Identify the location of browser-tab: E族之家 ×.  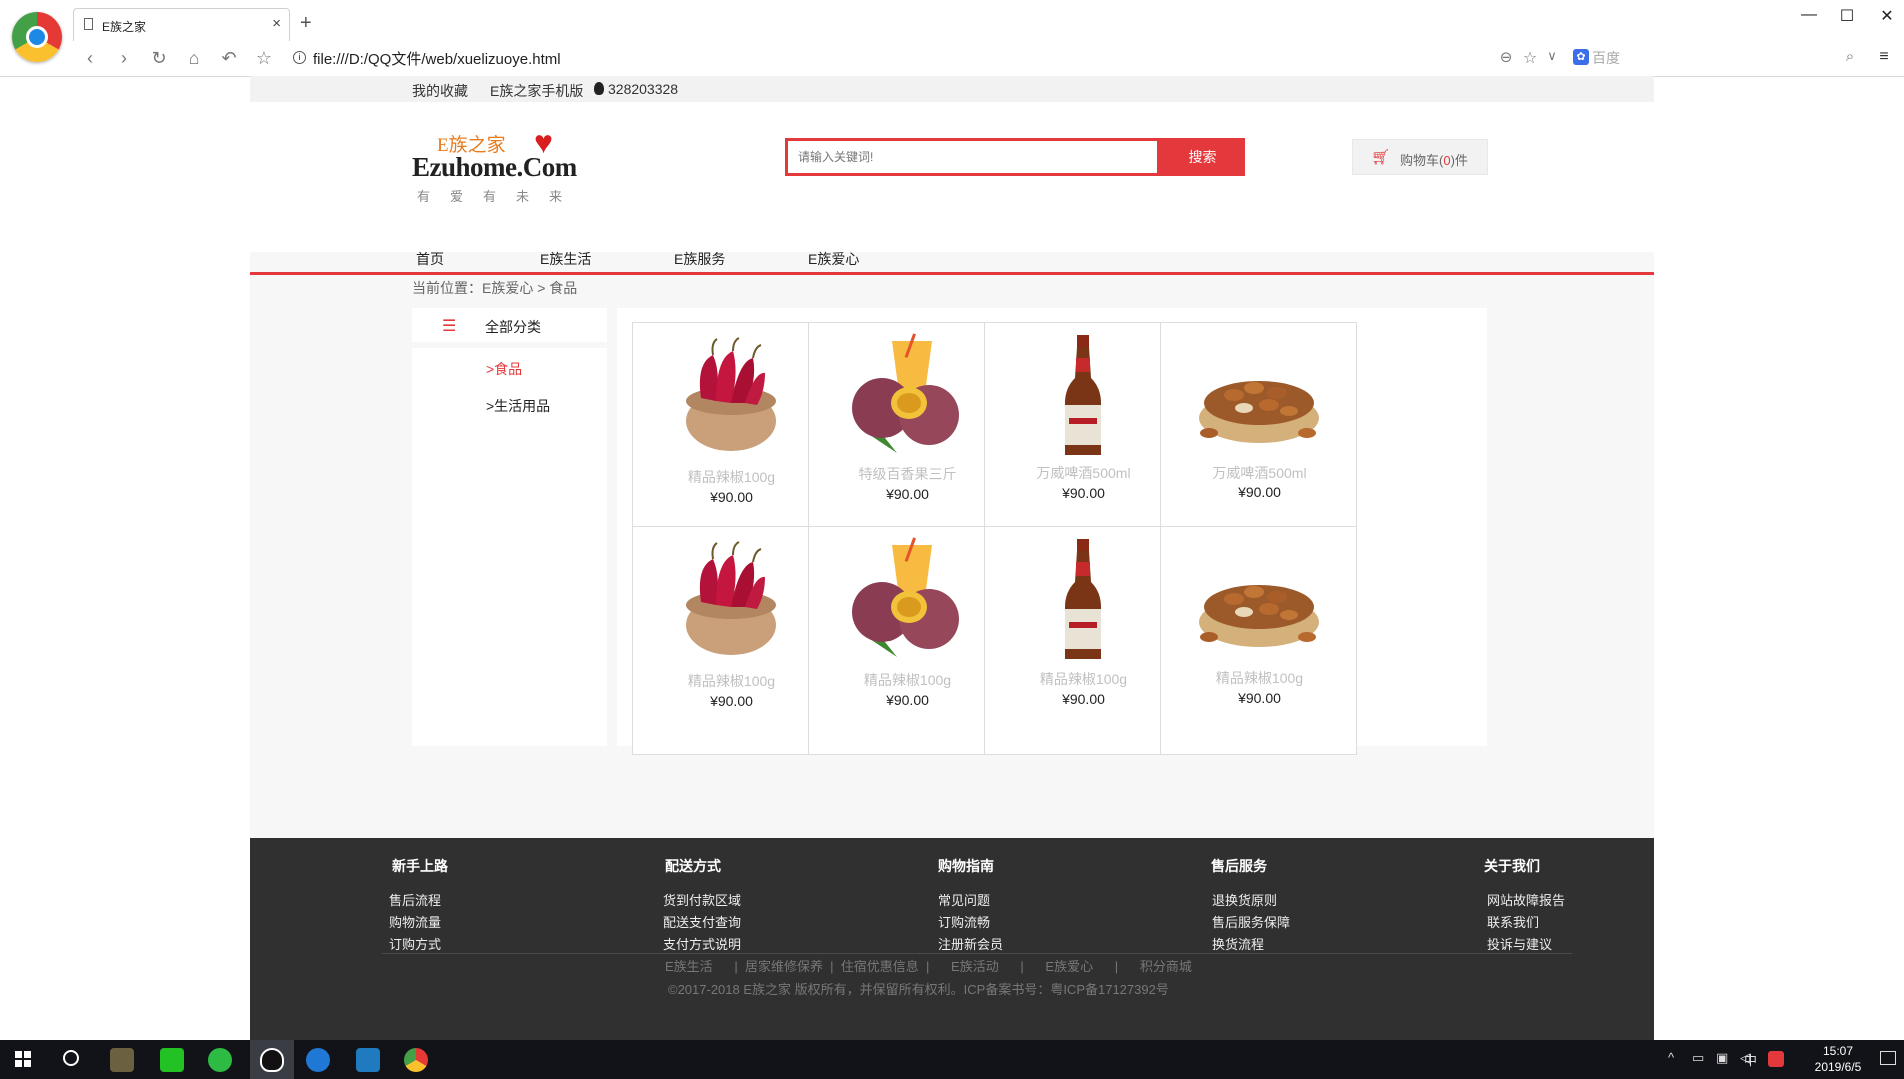
(181, 24).